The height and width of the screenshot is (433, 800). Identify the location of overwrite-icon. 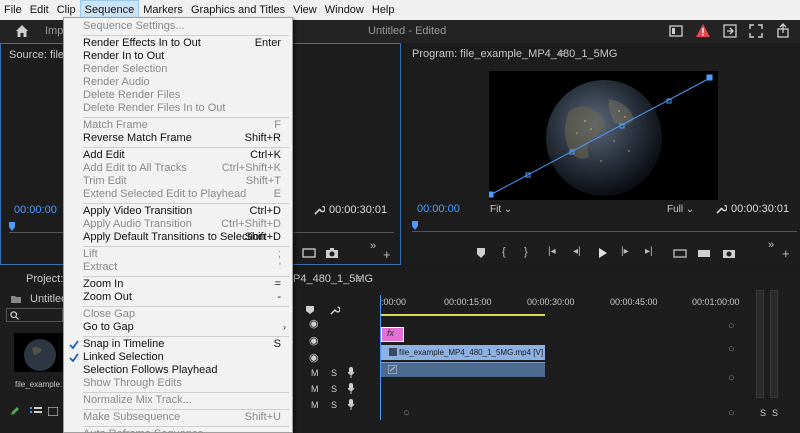
(309, 253).